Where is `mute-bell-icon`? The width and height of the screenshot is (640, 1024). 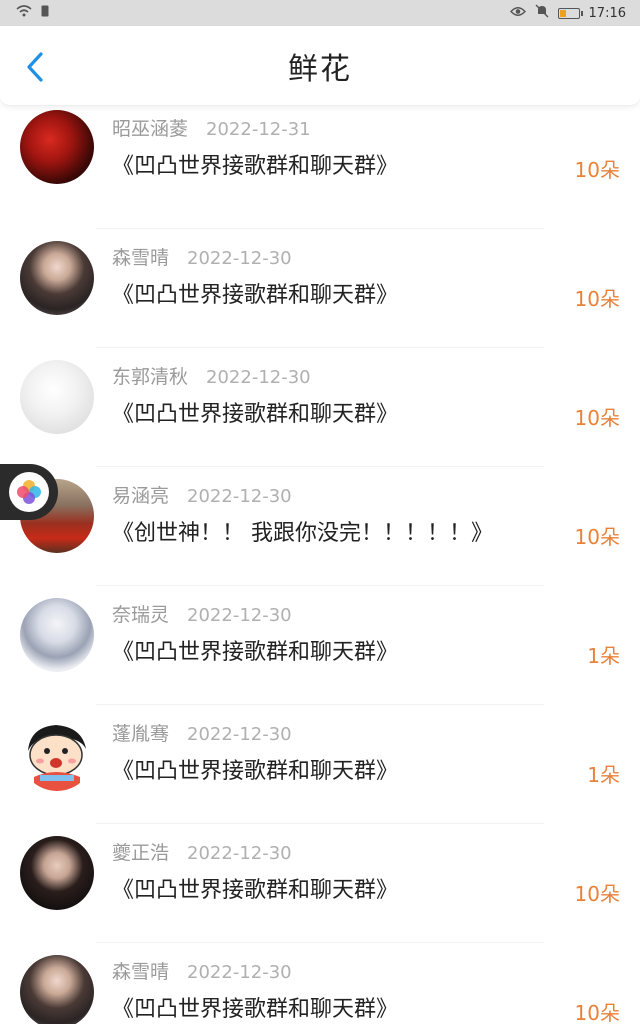 mute-bell-icon is located at coordinates (542, 13).